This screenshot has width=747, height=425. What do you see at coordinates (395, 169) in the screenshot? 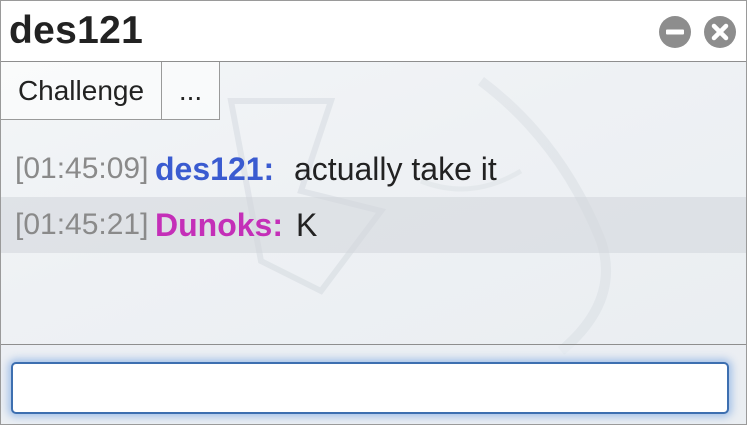
I see `message-text: actually take it` at bounding box center [395, 169].